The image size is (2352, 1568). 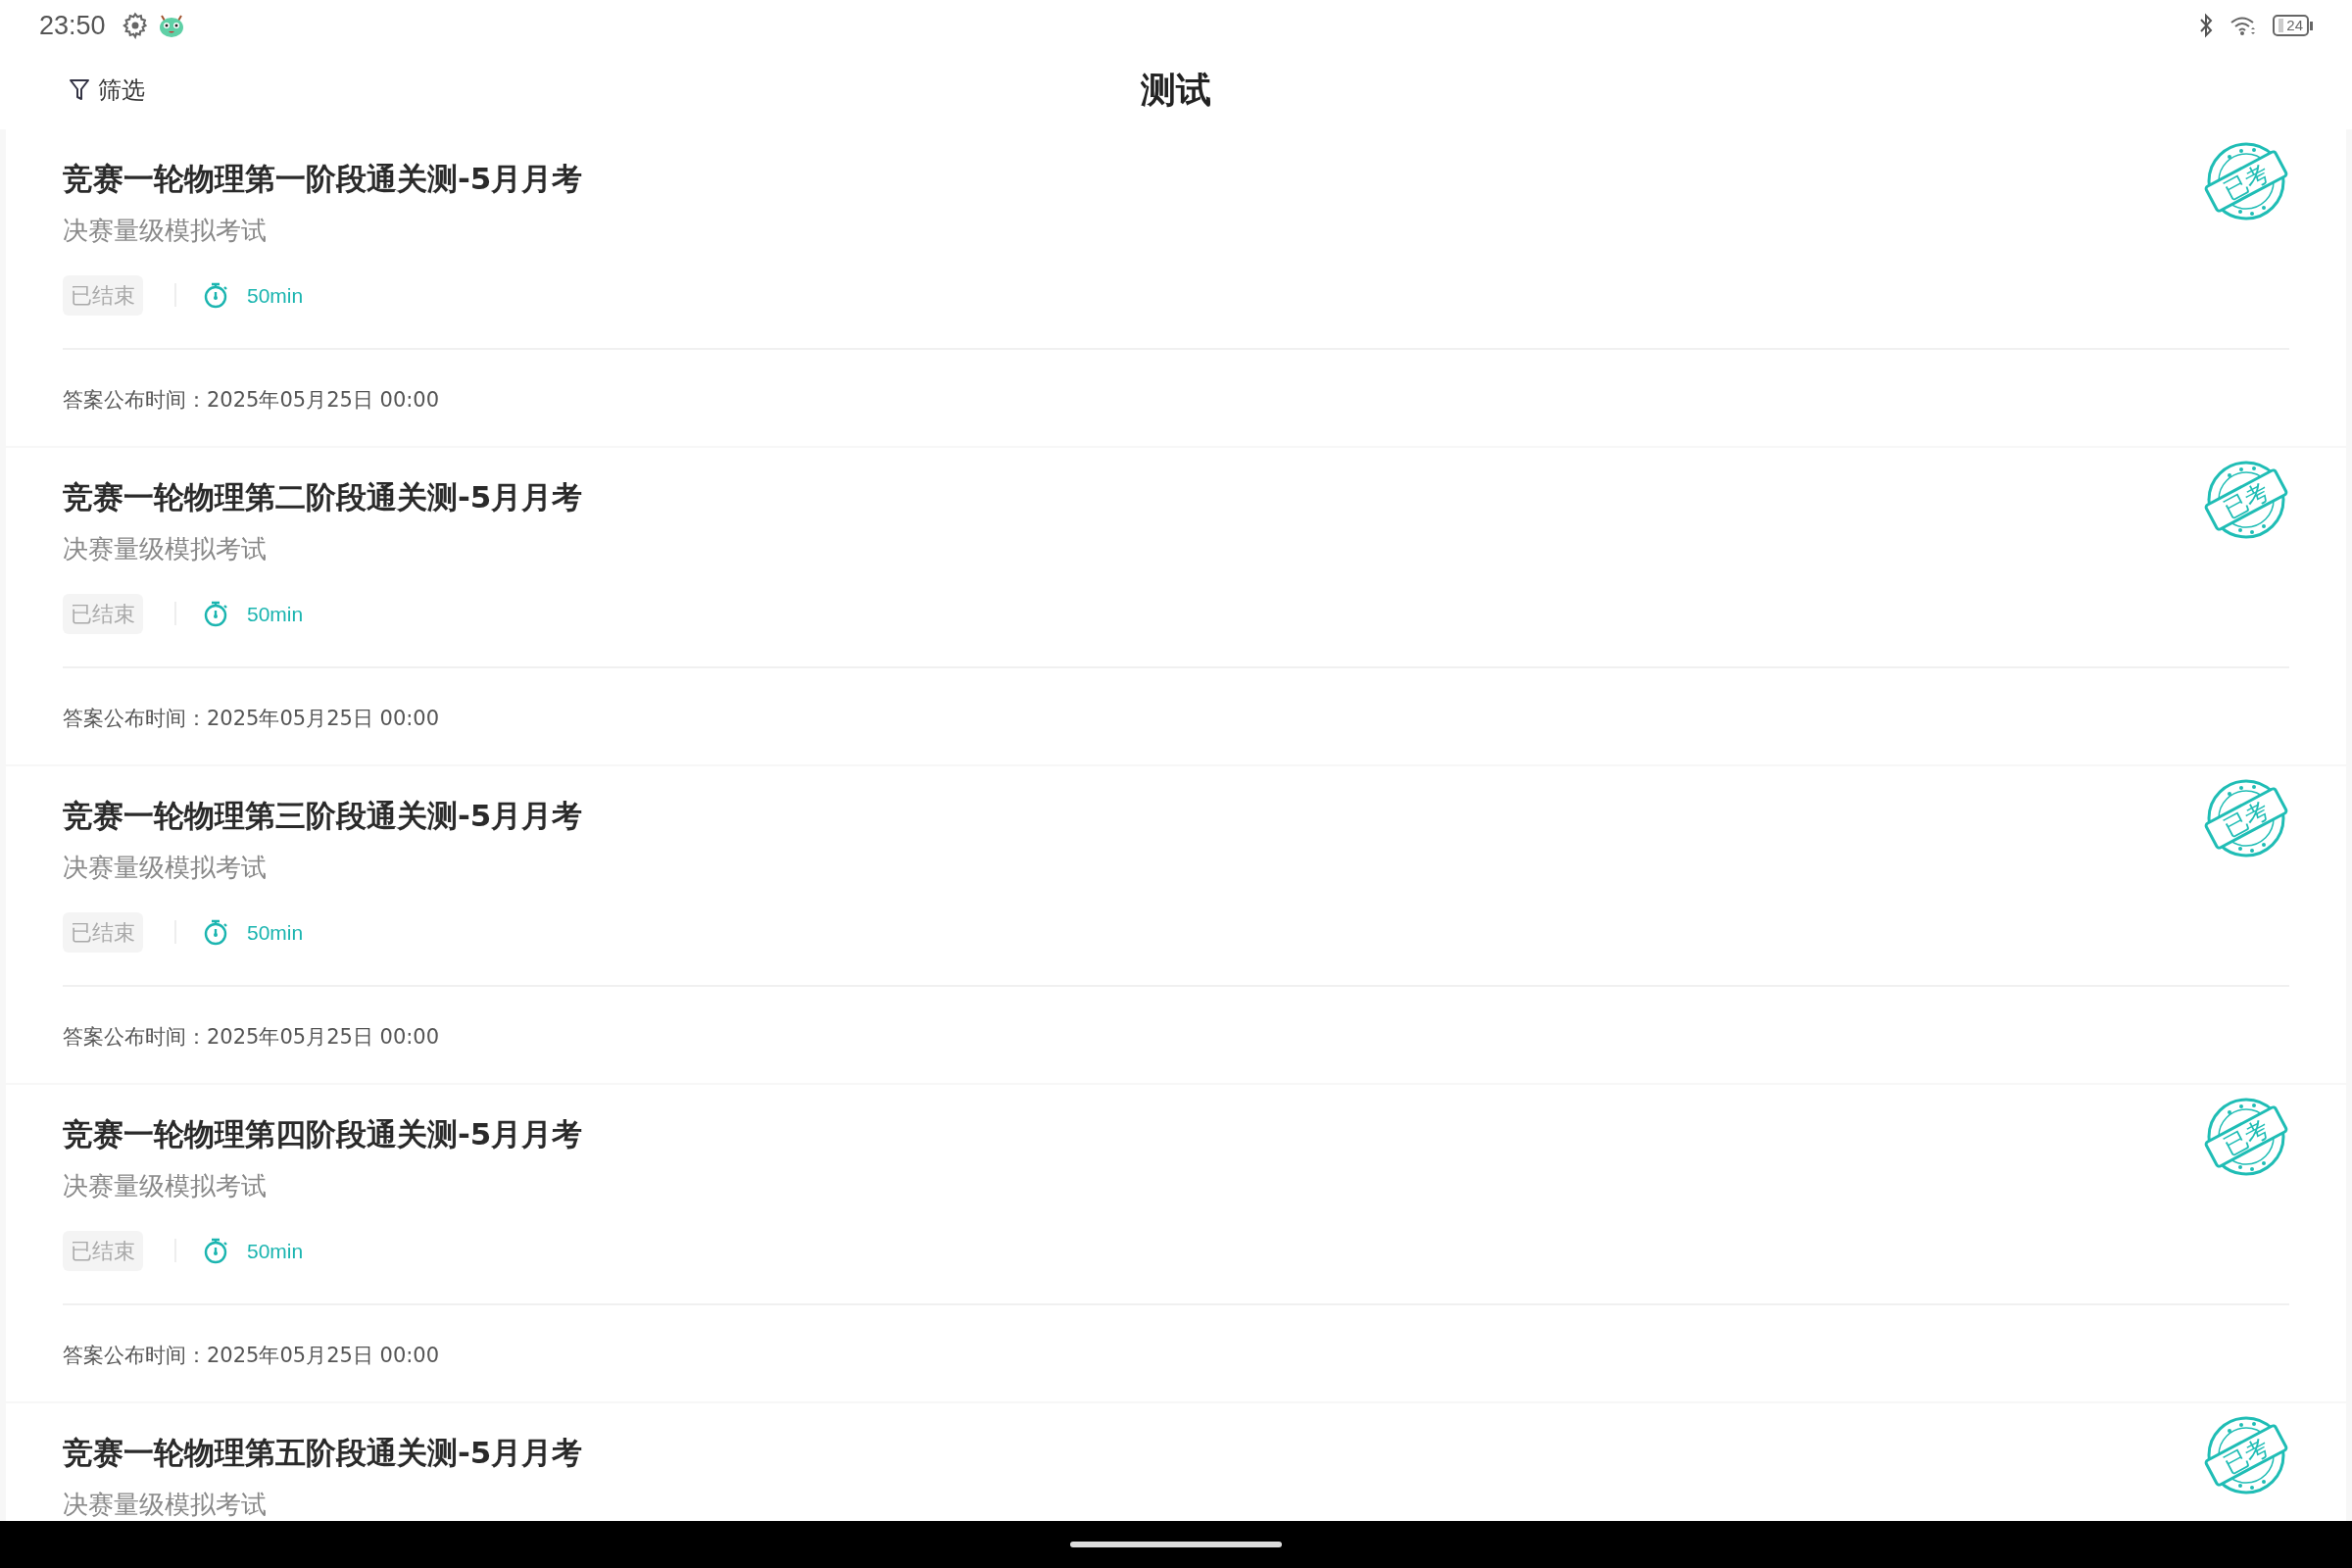 I want to click on wifi-icon, so click(x=2244, y=25).